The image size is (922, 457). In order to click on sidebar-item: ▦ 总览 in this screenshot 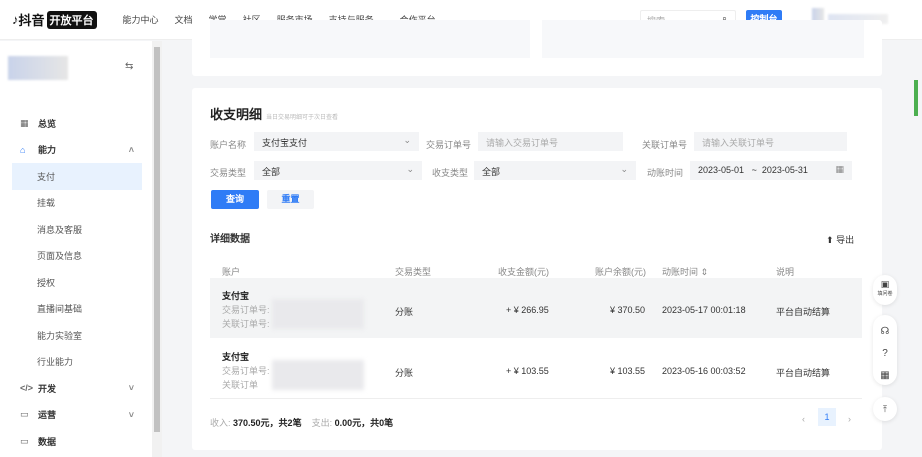, I will do `click(76, 123)`.